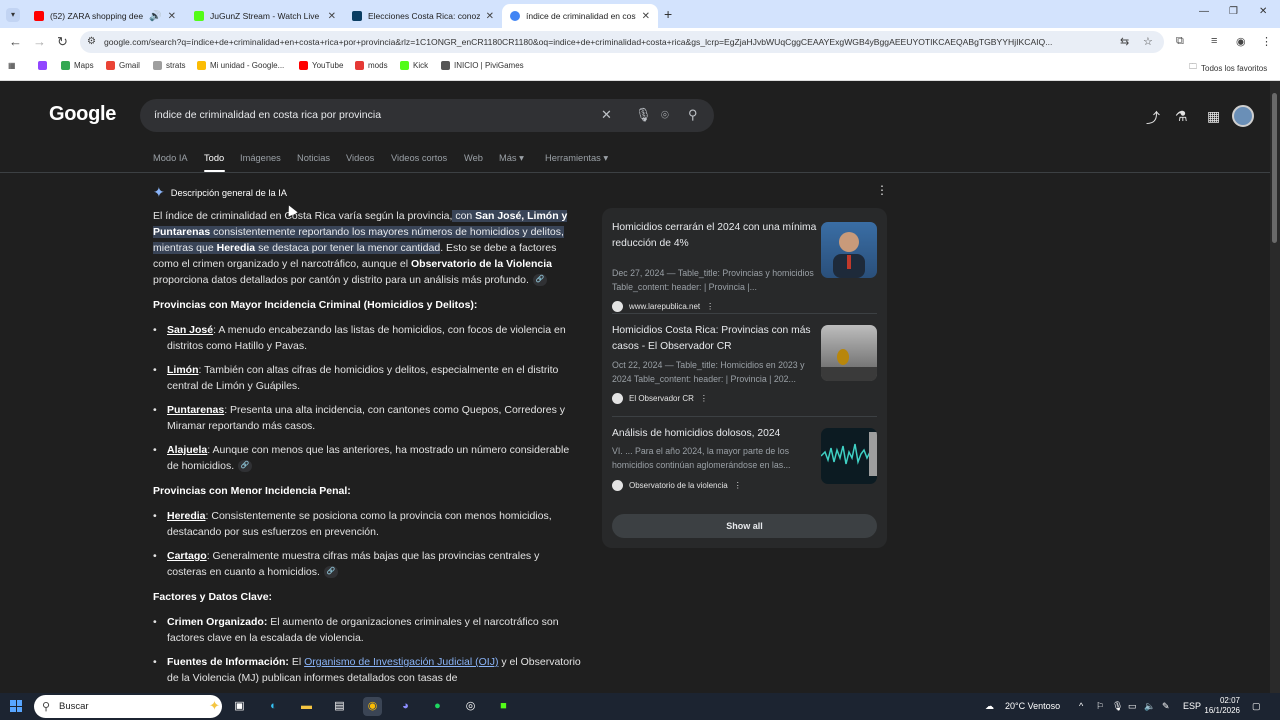  What do you see at coordinates (265, 16) in the screenshot?
I see `tab-jugunz: JuGunZ Stream - Watch Live o ✕` at bounding box center [265, 16].